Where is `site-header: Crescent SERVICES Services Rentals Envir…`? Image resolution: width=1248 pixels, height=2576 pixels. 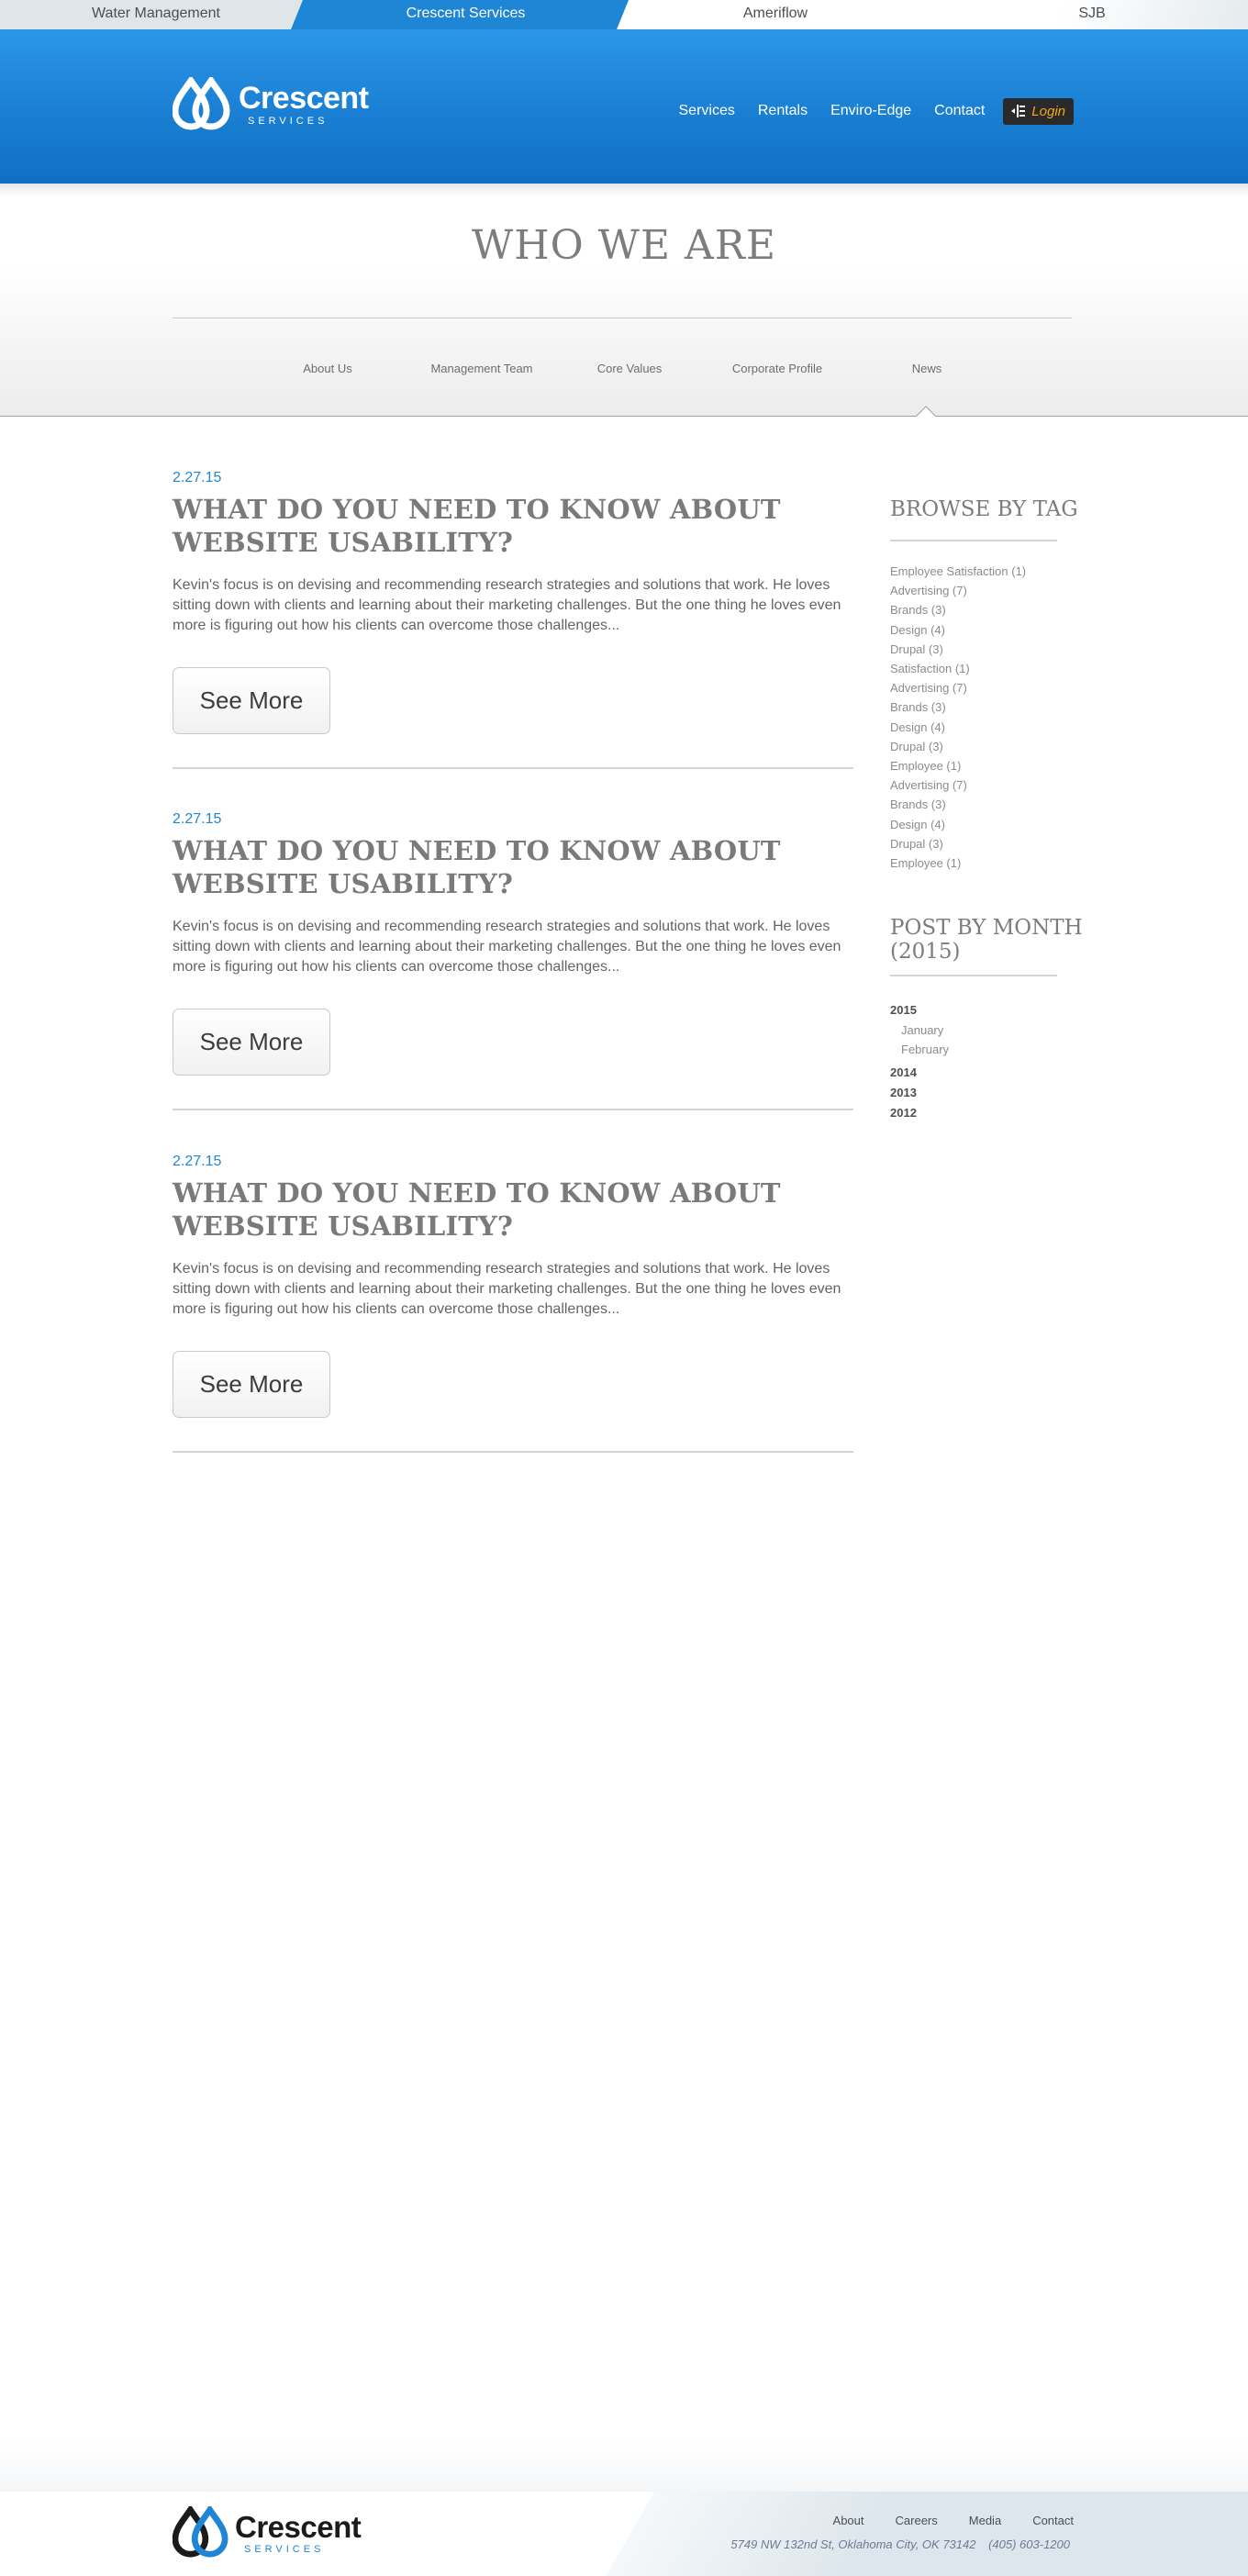
site-header: Crescent SERVICES Services Rentals Envir… is located at coordinates (624, 106).